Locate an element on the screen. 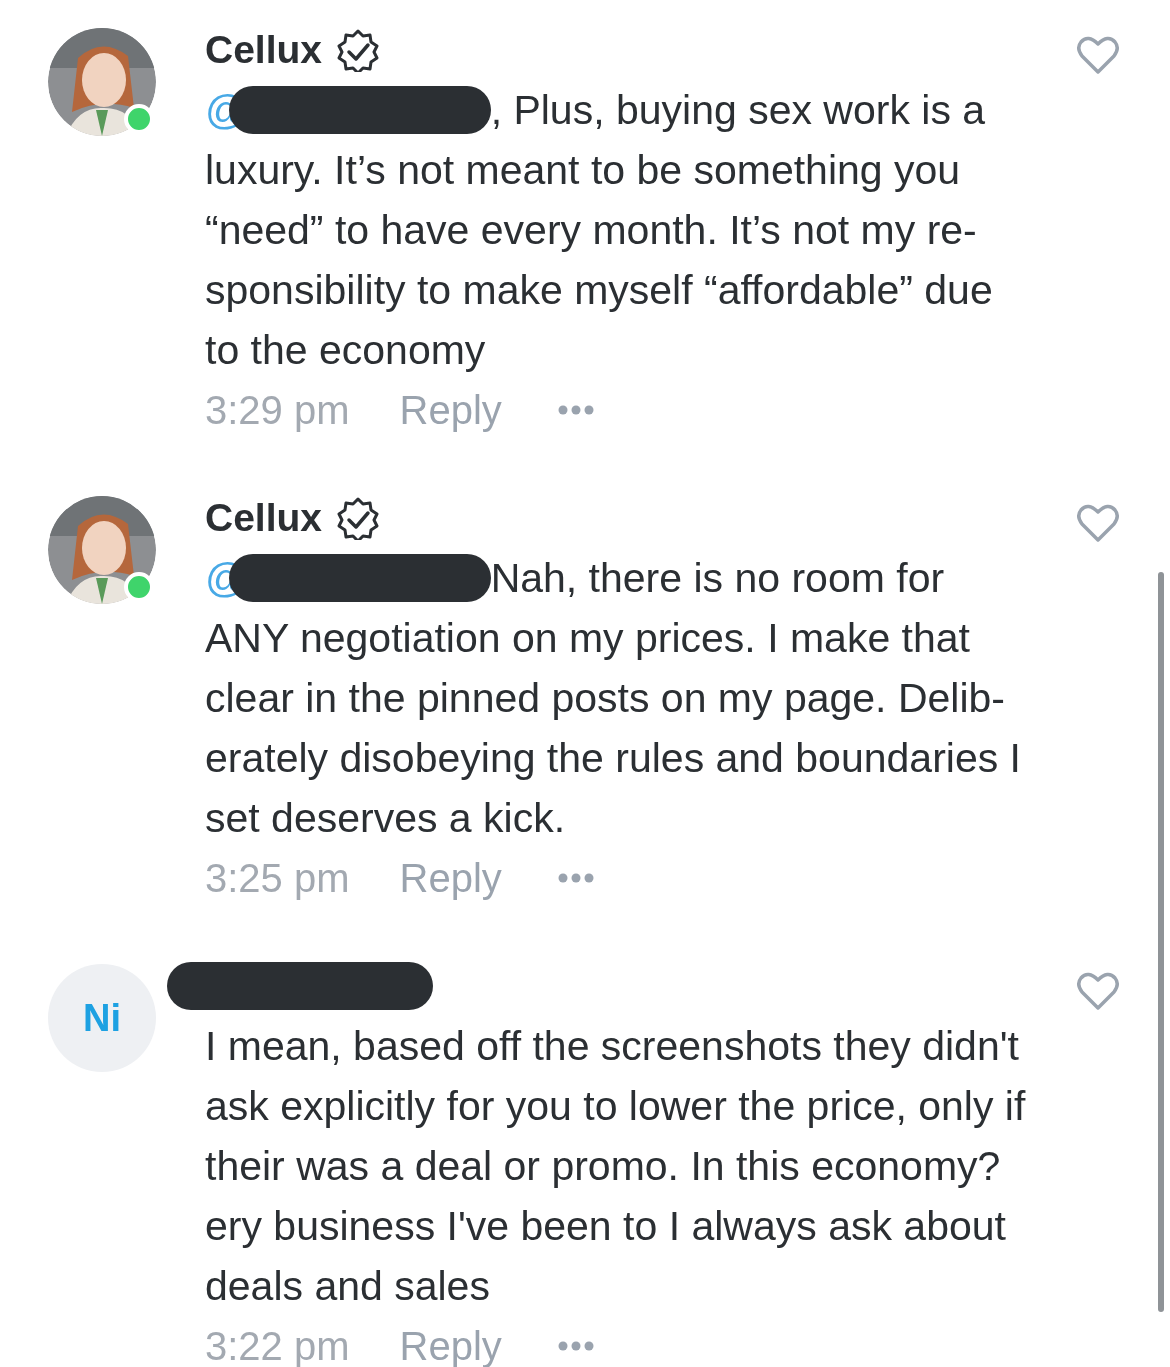 The width and height of the screenshot is (1170, 1367). comment-text: I mean, based off the screenshots they didn't ask explicitly for you to lower the price, only if their was a deal or promo. In this economy?ery business I've been to I always ask about deals and sales is located at coordinates (616, 1166).